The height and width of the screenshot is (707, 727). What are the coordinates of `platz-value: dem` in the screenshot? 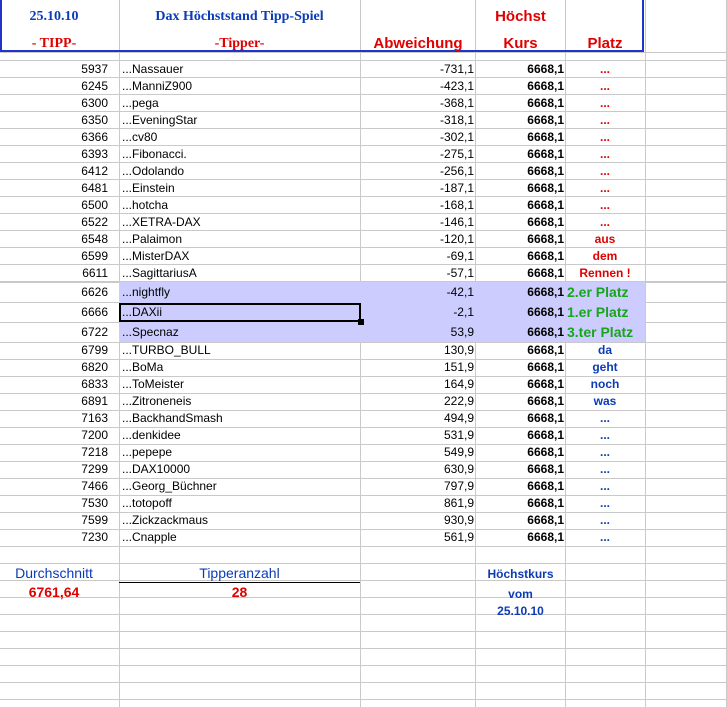 It's located at (605, 256).